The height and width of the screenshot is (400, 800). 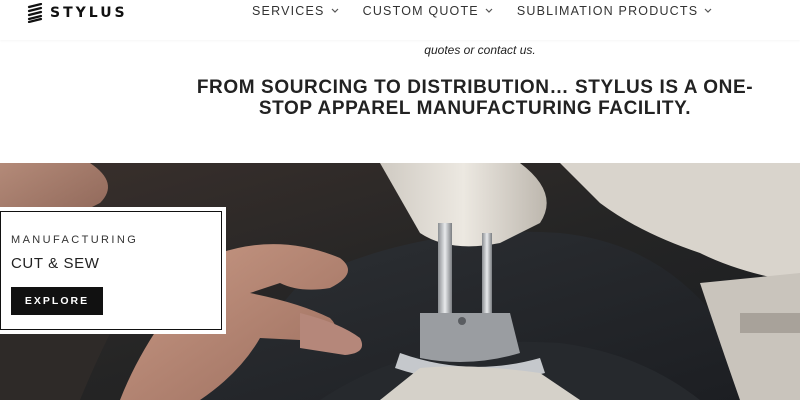 What do you see at coordinates (475, 108) in the screenshot?
I see `headline-line-2: STOP APPAREL MANUFACTURING FACILITY.` at bounding box center [475, 108].